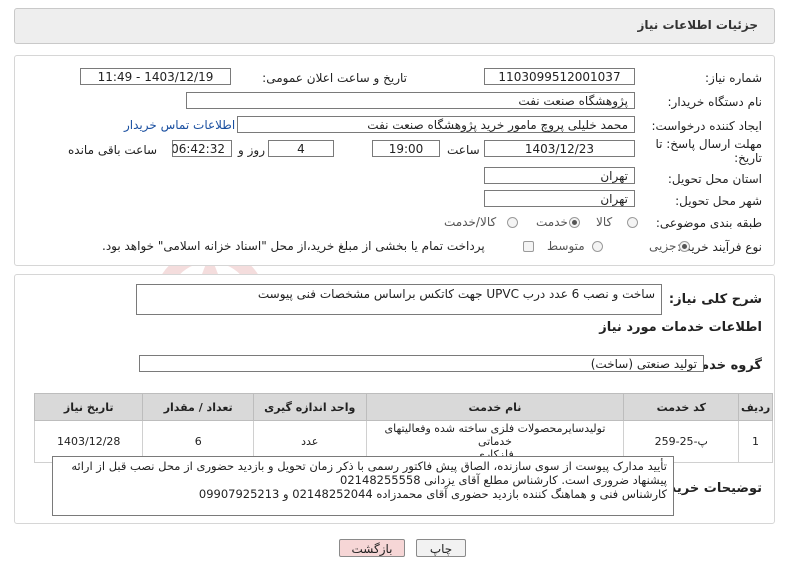  I want to click on days-label: روز و, so click(251, 150).